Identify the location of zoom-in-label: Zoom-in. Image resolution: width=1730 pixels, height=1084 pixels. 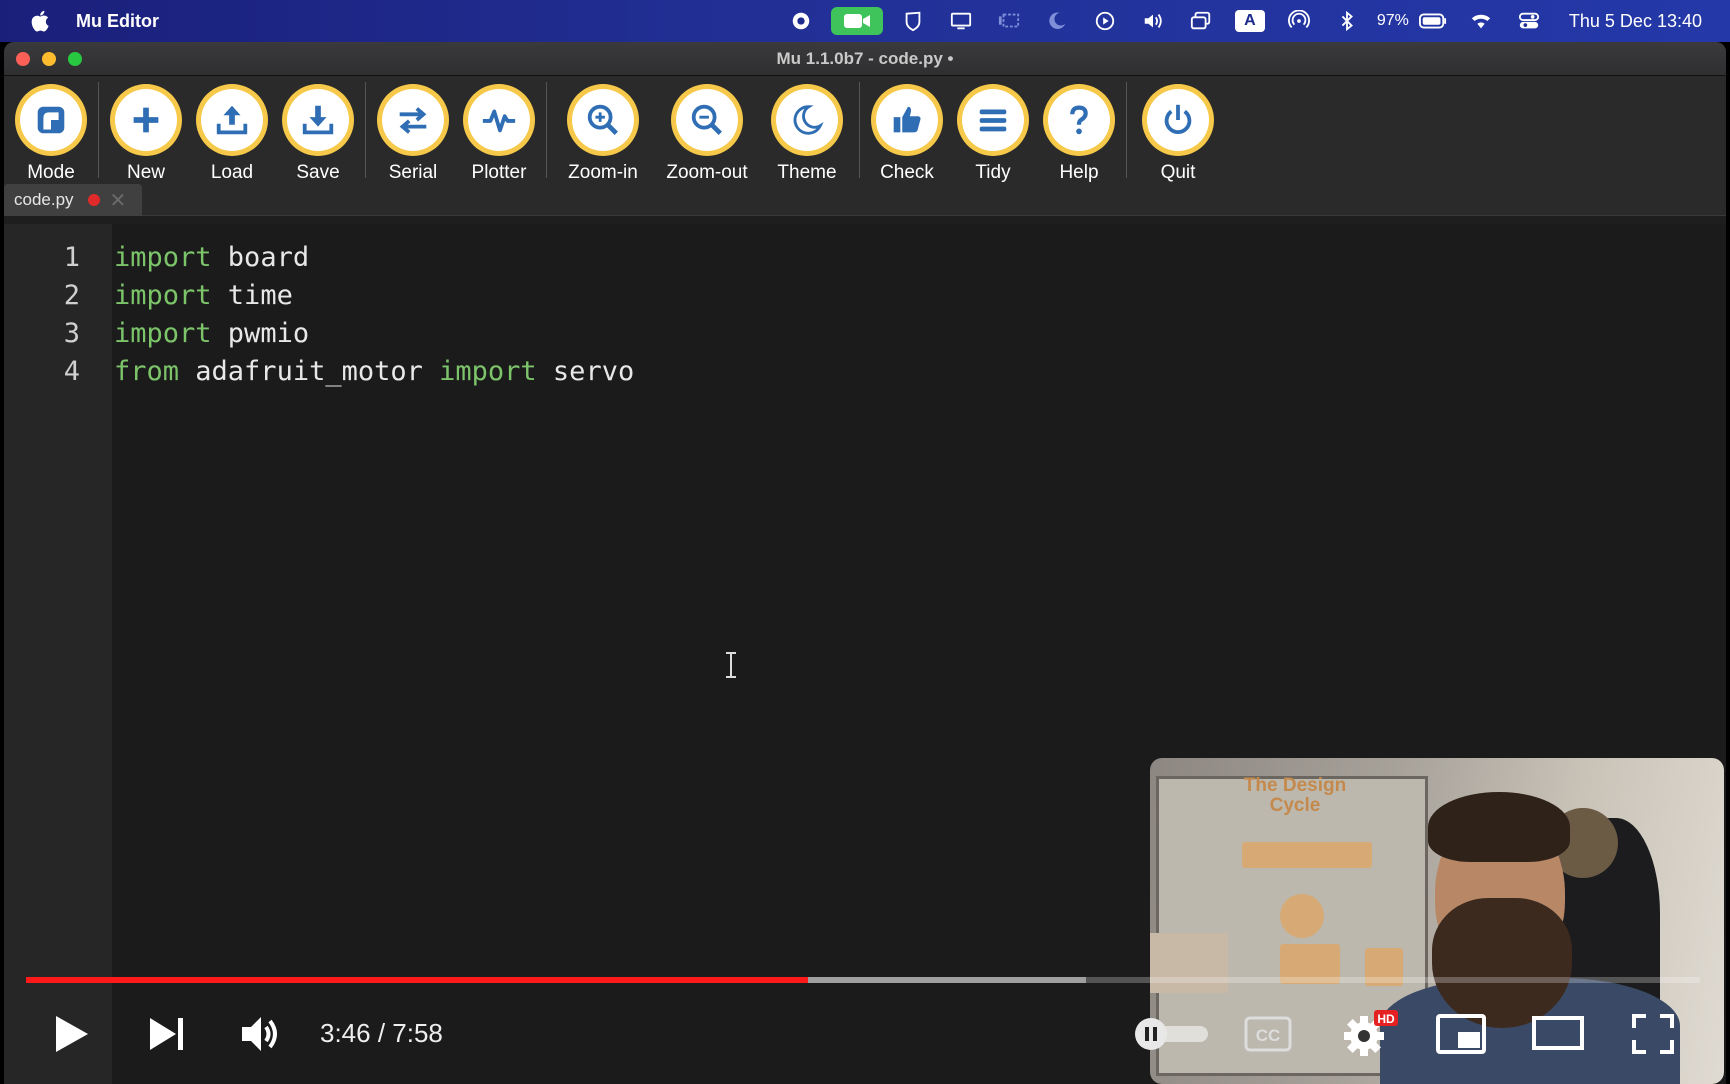
(603, 172).